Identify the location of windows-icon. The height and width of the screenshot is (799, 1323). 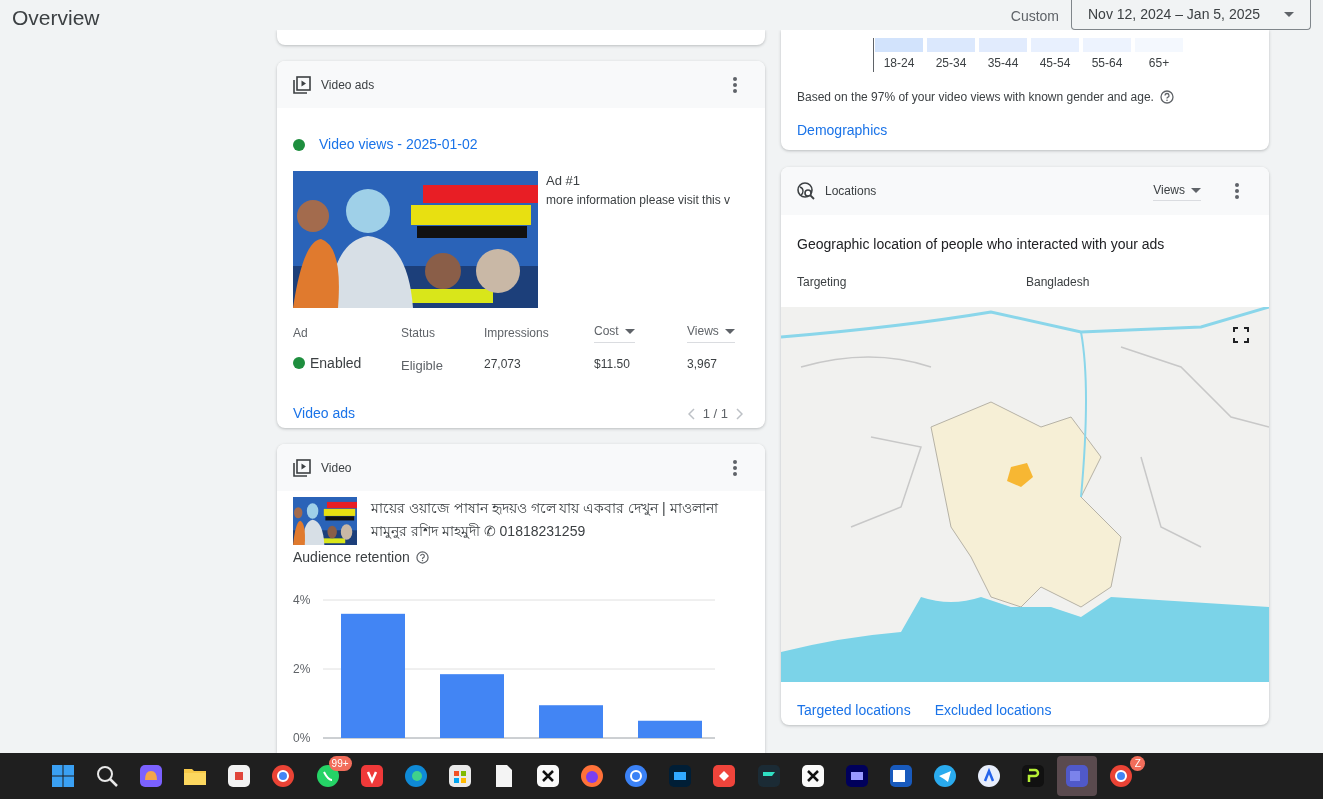
(63, 776).